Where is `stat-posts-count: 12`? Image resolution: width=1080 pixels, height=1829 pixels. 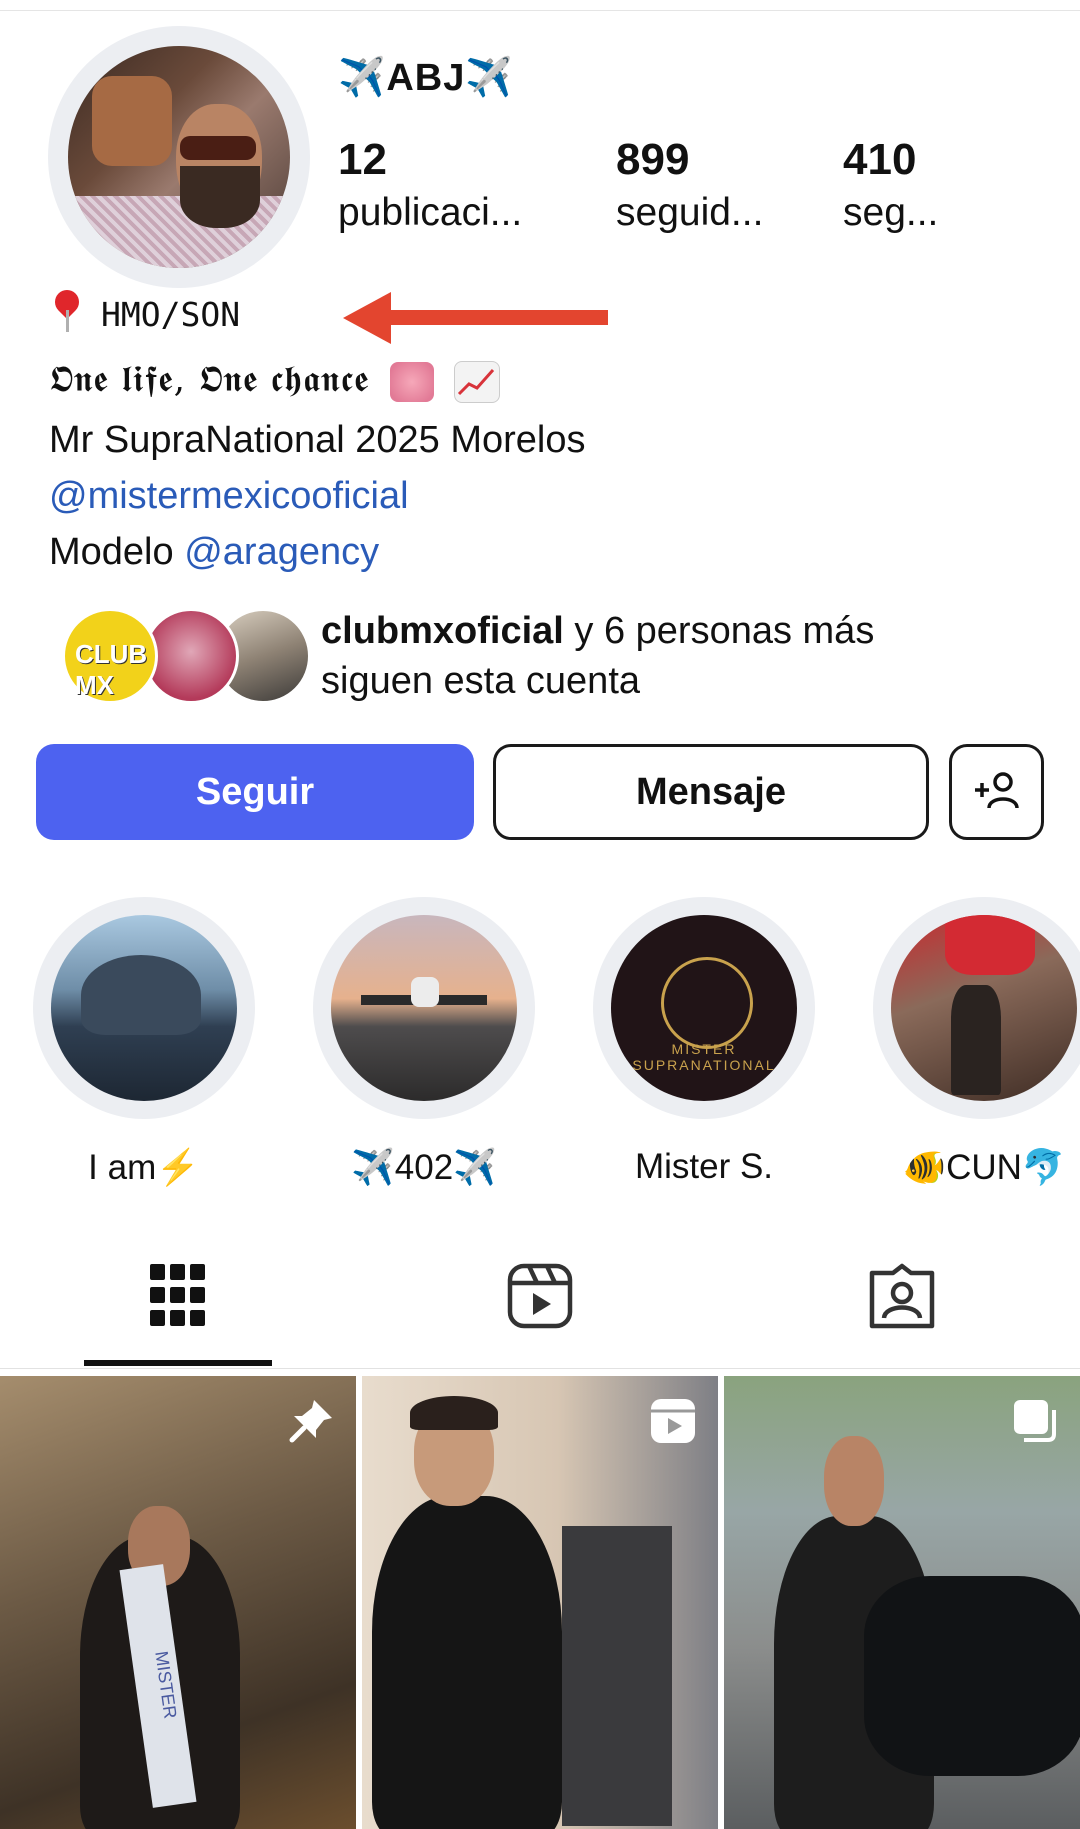
stat-posts-count: 12 is located at coordinates (362, 159).